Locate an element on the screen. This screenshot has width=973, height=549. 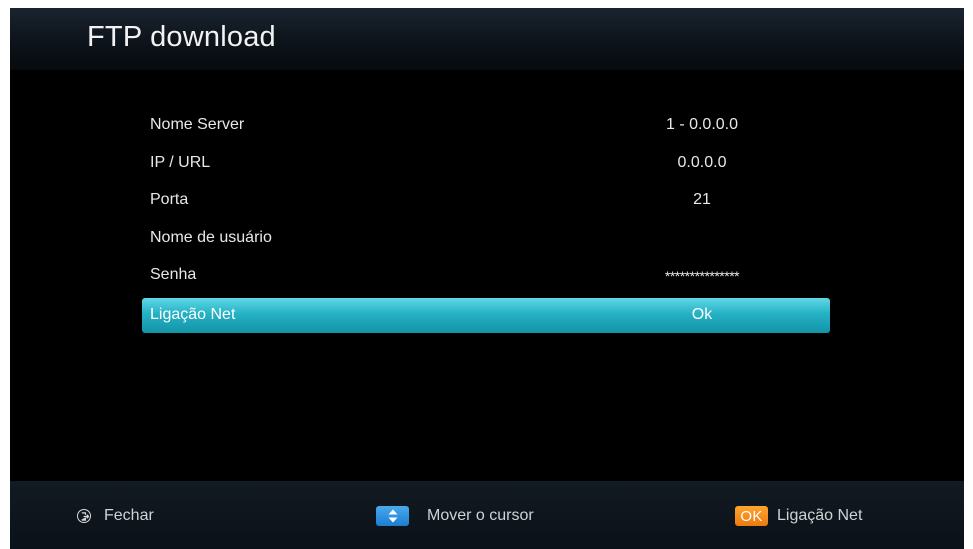
hint-exit-label: Fechar is located at coordinates (129, 515).